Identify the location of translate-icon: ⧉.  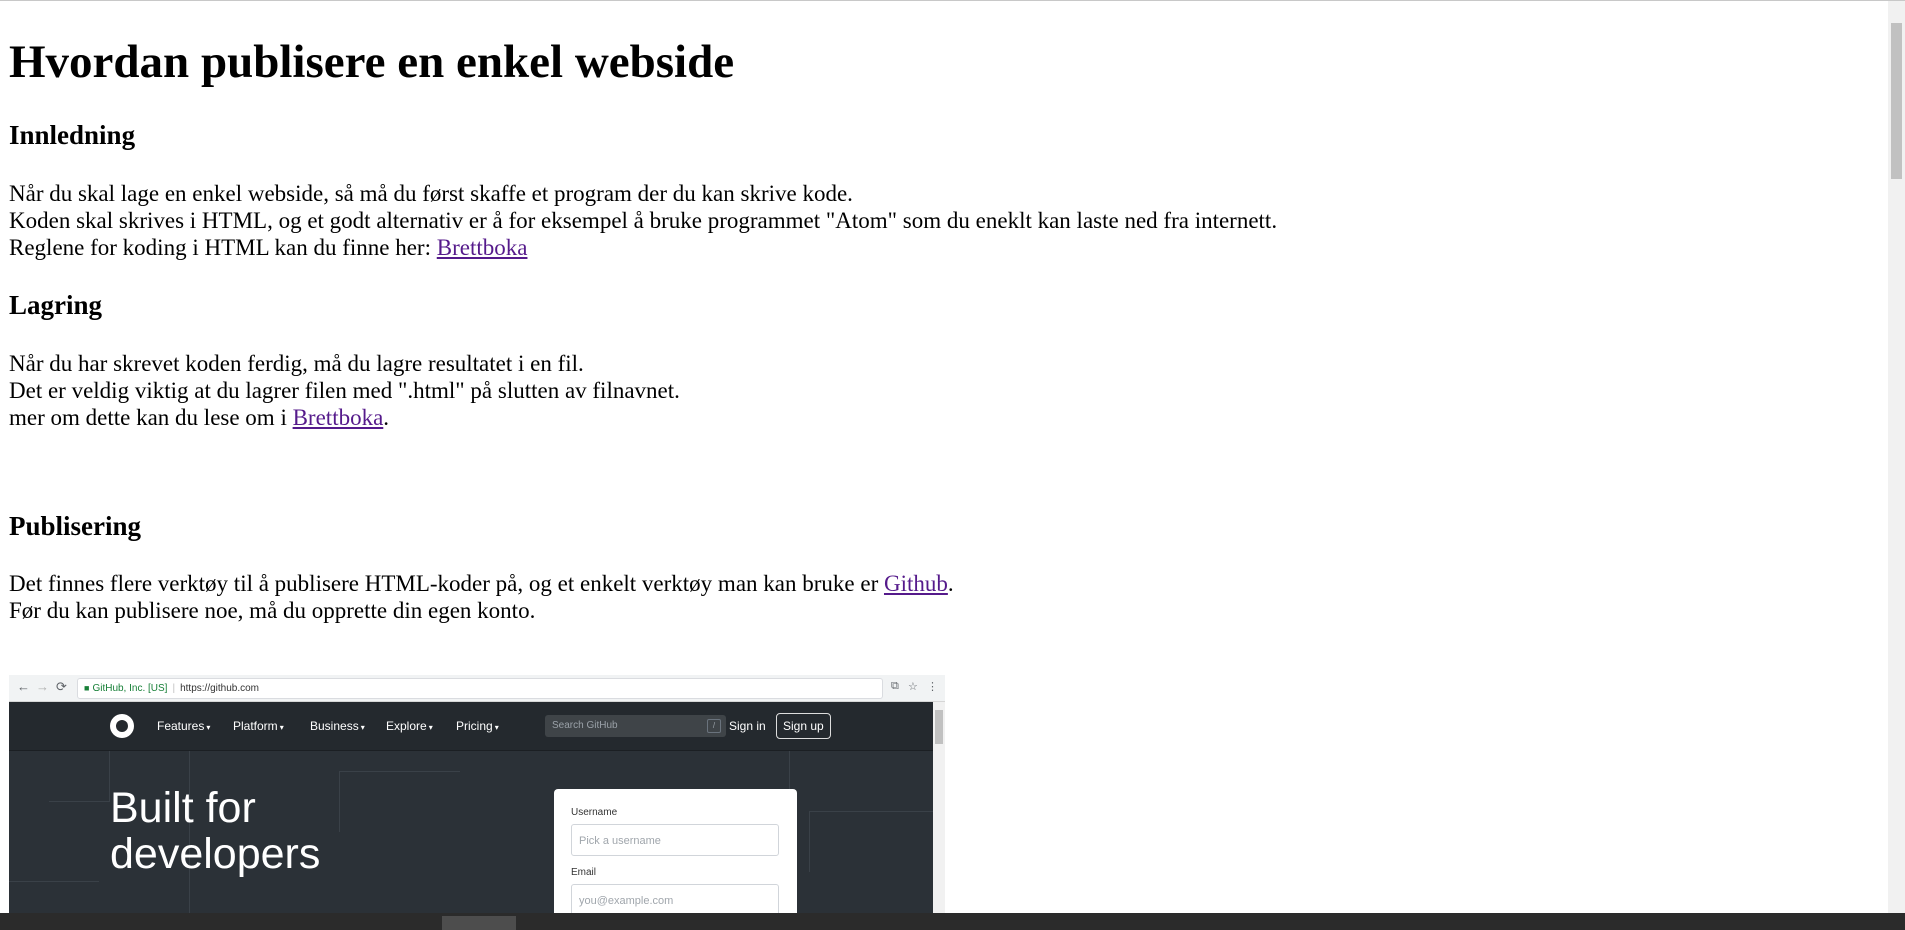
(895, 686).